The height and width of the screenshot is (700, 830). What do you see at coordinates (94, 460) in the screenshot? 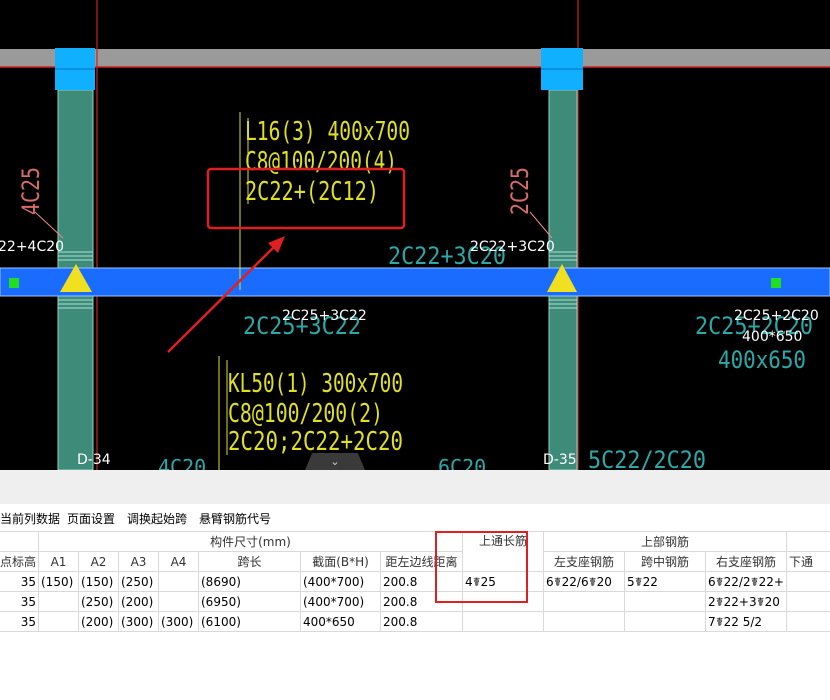
I see `axis-left-label: D-34` at bounding box center [94, 460].